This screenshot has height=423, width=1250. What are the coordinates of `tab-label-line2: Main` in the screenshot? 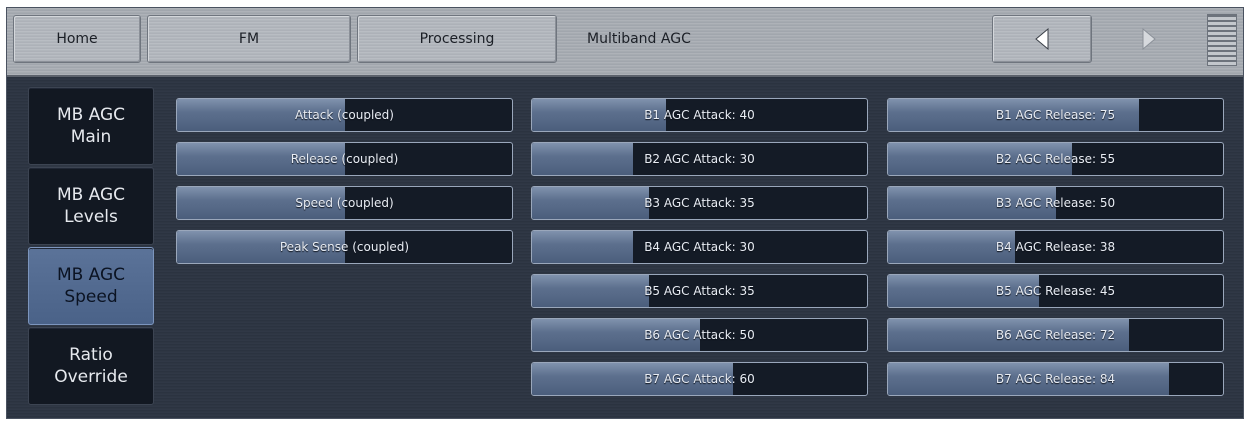 It's located at (91, 137).